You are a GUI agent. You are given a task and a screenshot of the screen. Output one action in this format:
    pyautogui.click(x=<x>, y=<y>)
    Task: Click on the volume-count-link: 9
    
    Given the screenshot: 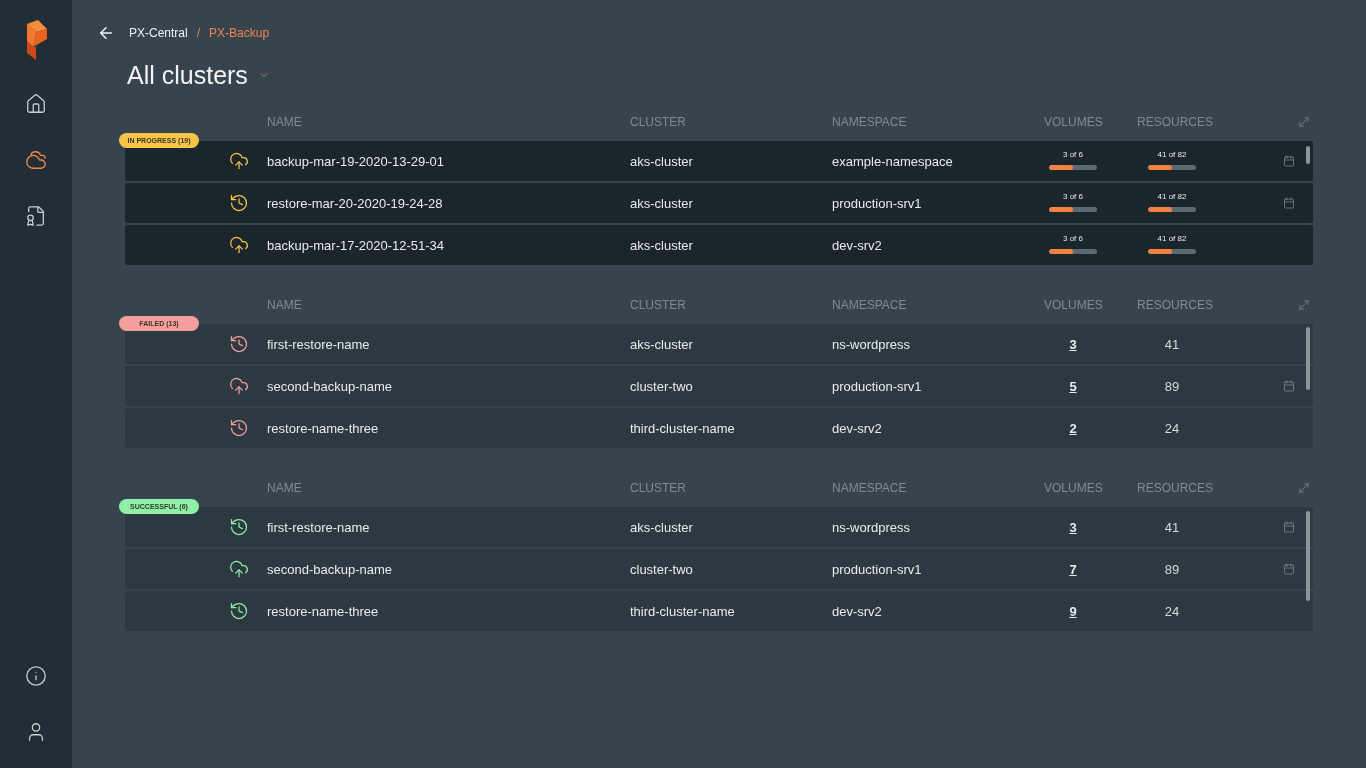 What is the action you would take?
    pyautogui.click(x=1073, y=611)
    